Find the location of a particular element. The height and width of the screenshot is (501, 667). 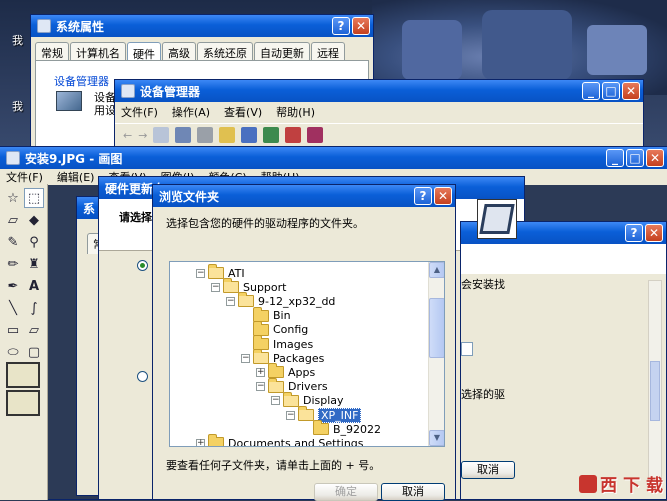

tree-node: B_92022 is located at coordinates (347, 428).